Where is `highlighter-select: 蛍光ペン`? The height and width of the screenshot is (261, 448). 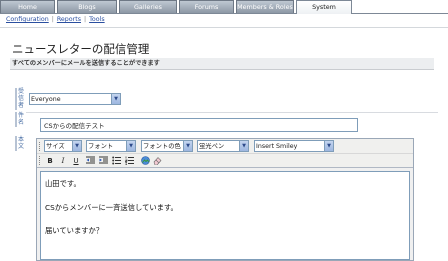 highlighter-select: 蛍光ペン is located at coordinates (223, 146).